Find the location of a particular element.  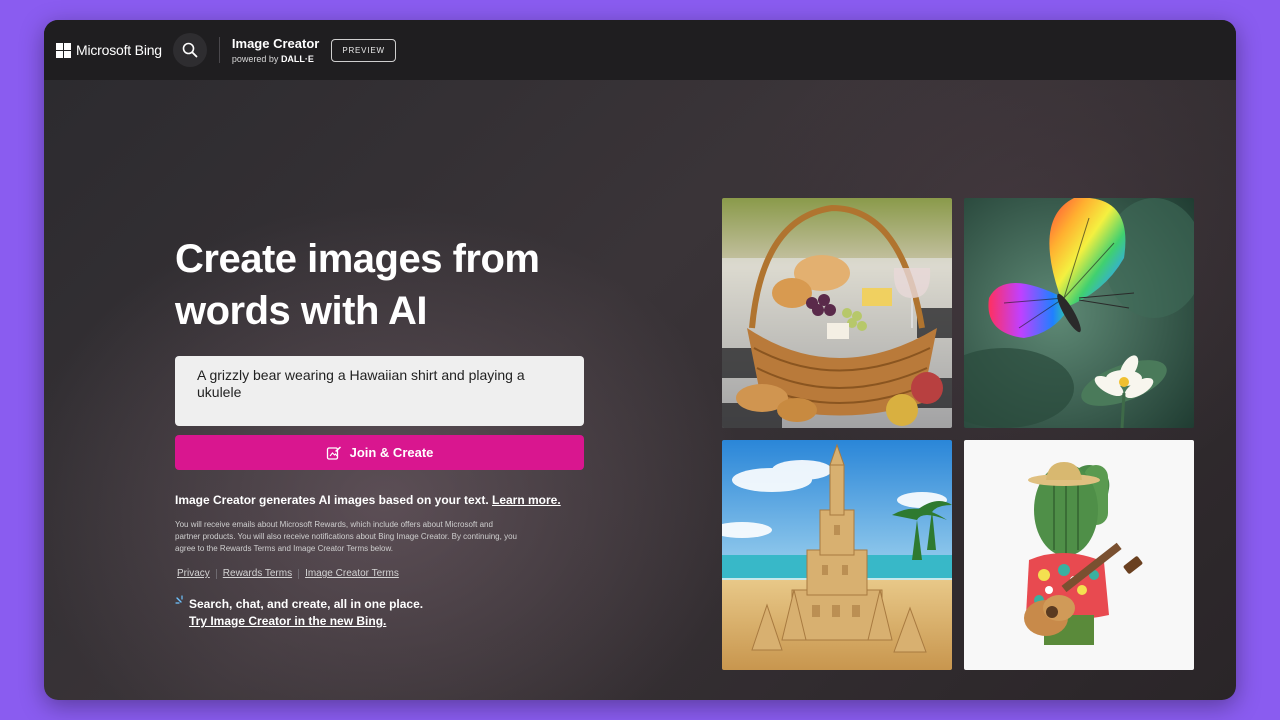

bing-logo: Microsoft Bing is located at coordinates (109, 50).